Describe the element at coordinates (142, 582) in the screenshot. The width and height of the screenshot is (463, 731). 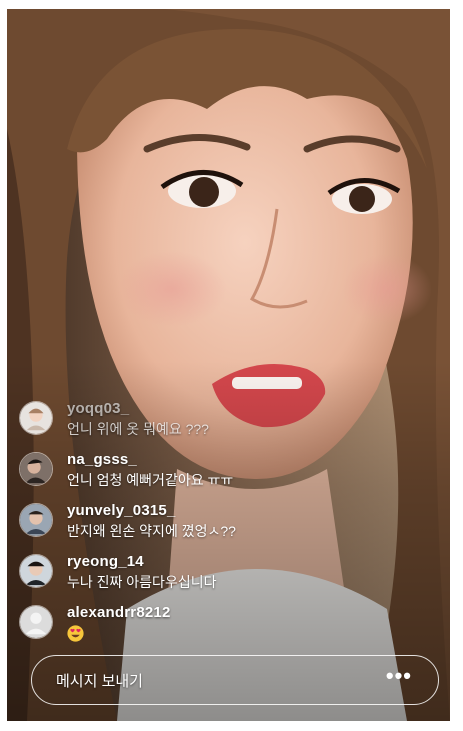
I see `comment-message: 누나 진짜 아름다우십니다` at that location.